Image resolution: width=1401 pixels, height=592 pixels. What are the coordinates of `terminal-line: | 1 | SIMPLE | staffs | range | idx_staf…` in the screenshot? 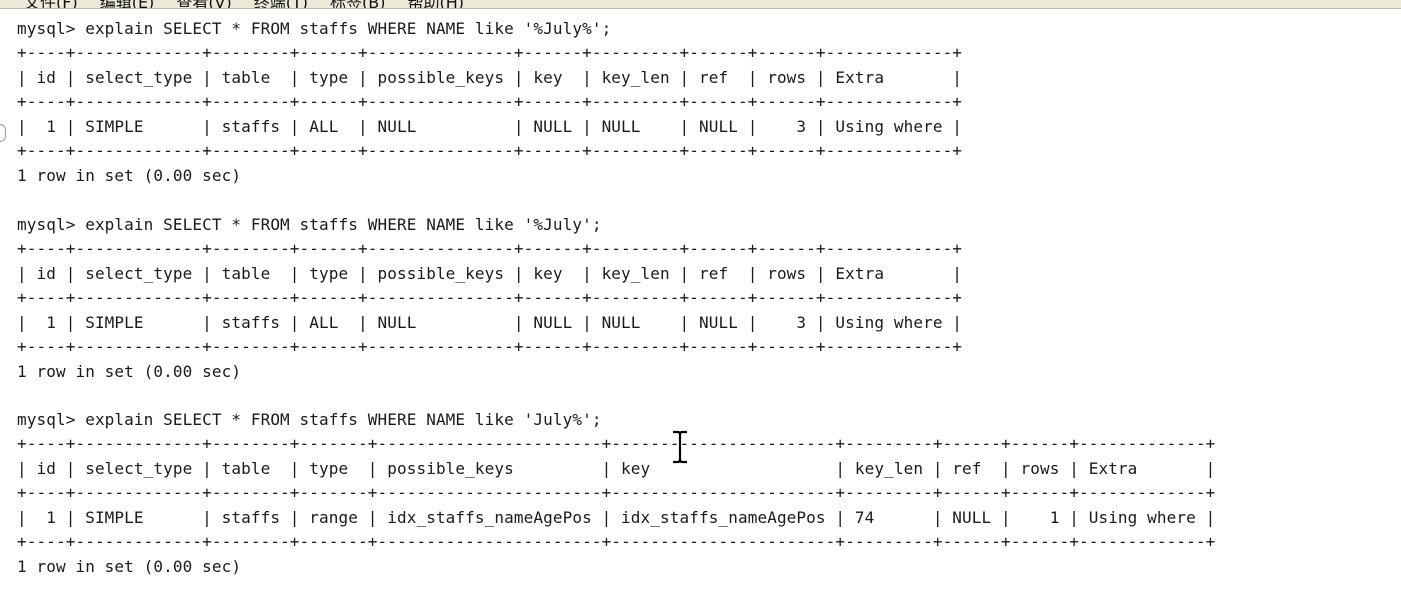 It's located at (616, 517).